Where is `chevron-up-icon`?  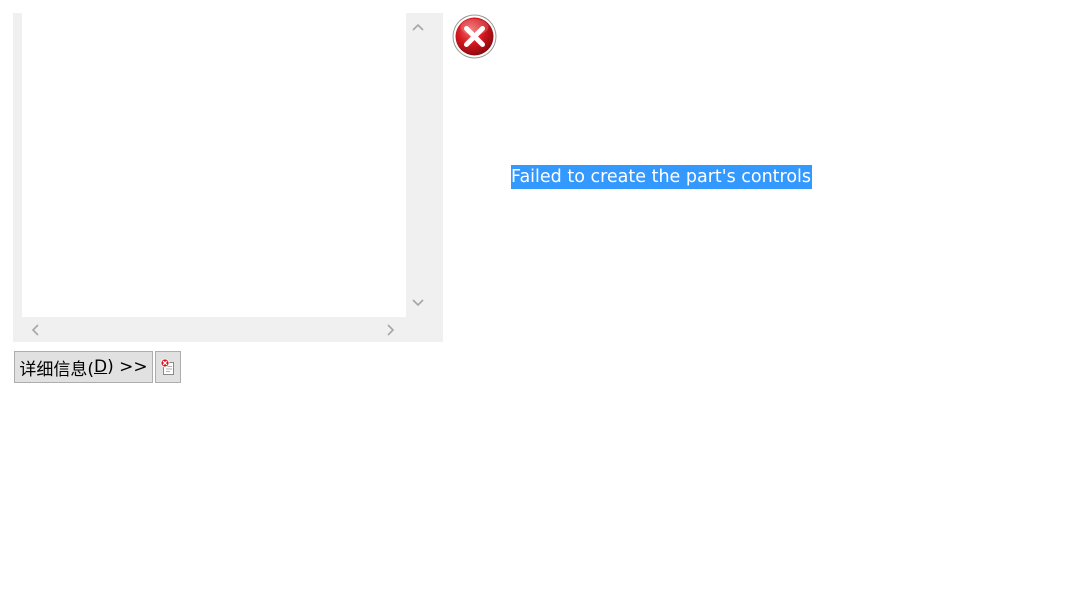
chevron-up-icon is located at coordinates (418, 27).